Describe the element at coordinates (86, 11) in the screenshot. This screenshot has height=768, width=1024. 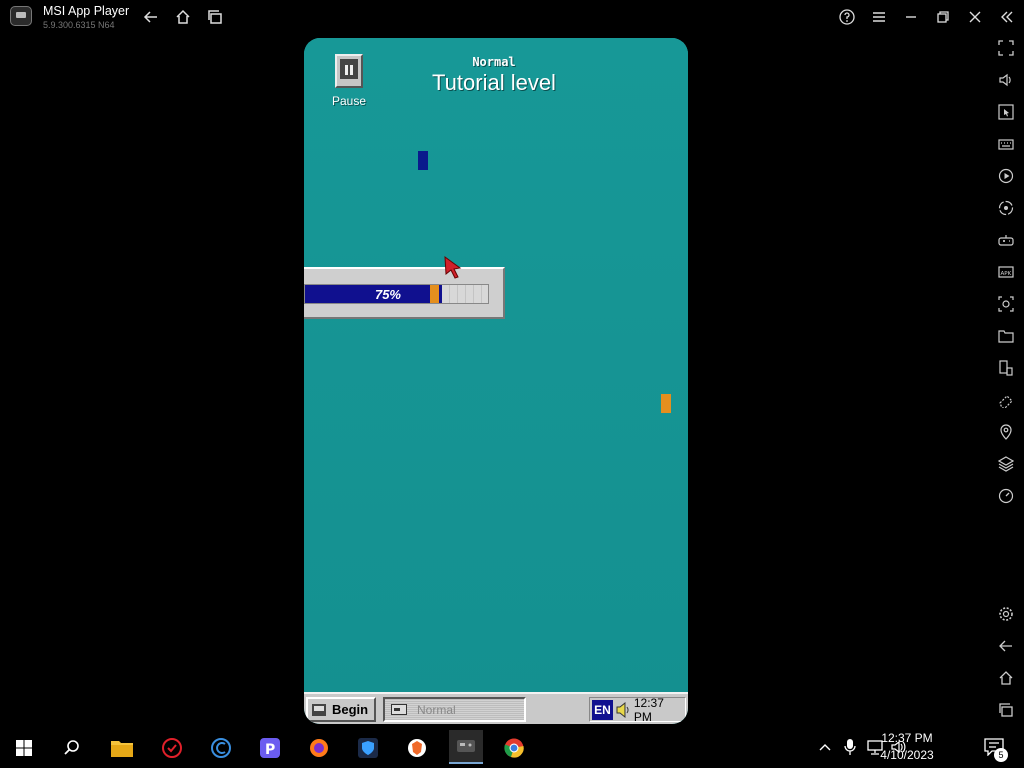
I see `app-name: MSI App Player` at that location.